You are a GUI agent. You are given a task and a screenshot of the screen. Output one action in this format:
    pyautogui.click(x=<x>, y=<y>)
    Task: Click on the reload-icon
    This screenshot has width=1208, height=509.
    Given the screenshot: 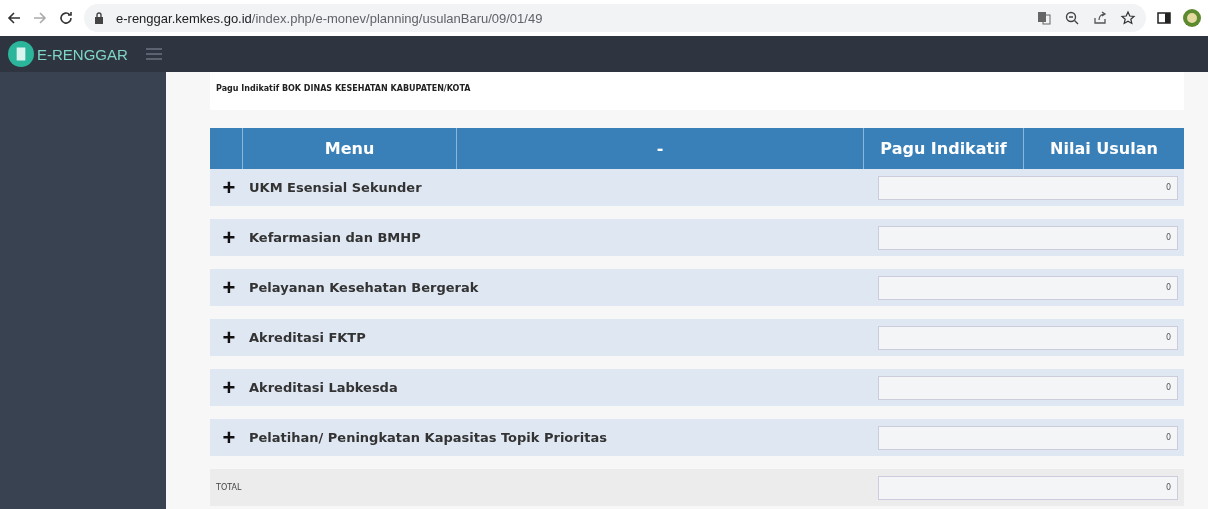 What is the action you would take?
    pyautogui.click(x=66, y=18)
    